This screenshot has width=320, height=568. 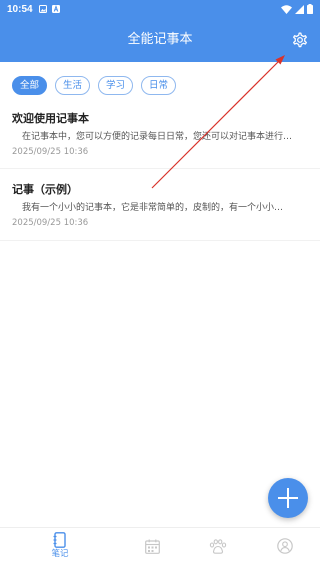 I want to click on user-icon, so click(x=285, y=546).